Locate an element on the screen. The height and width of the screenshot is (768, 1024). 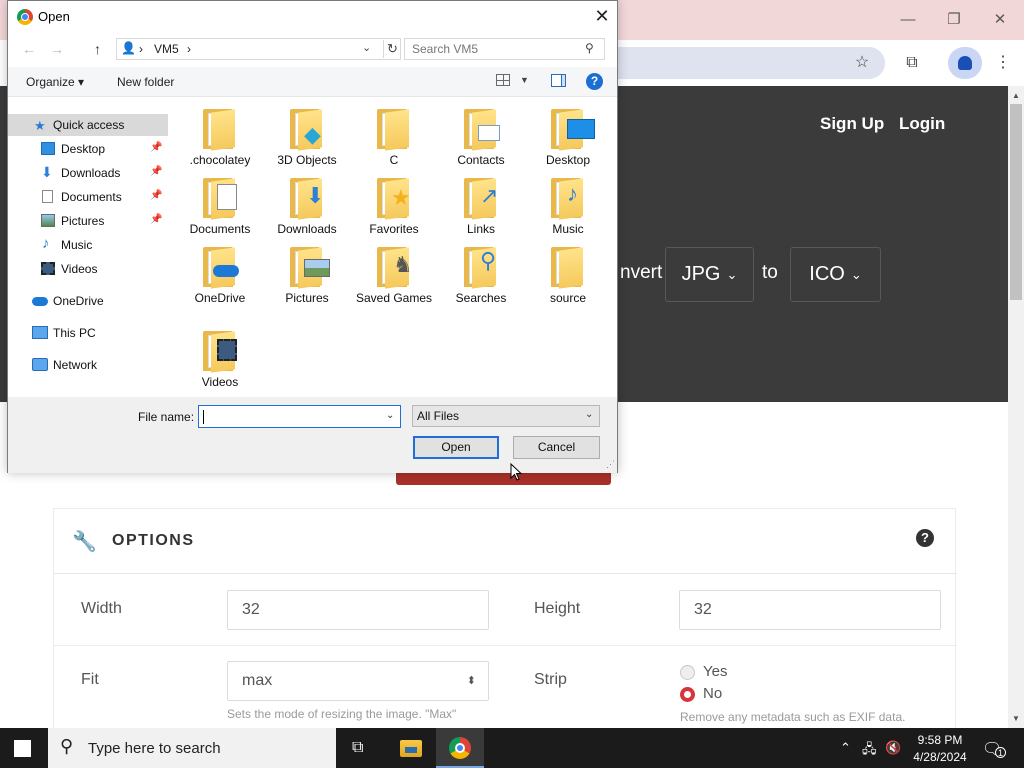
search-placeholder: Search VM5 is located at coordinates (445, 49).